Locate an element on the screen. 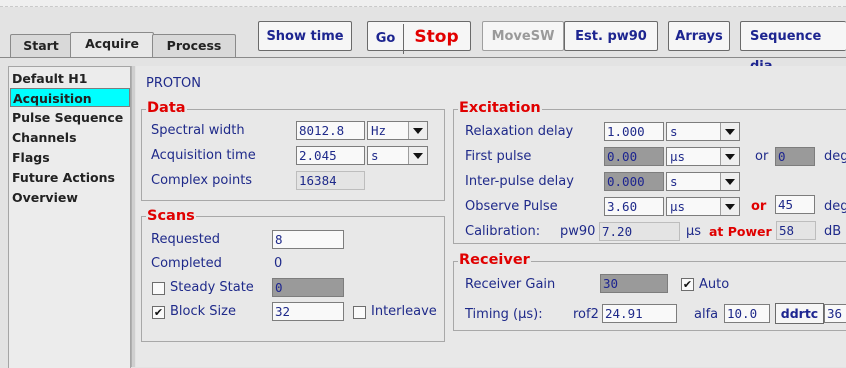  inter-pulse-delay-input: 0.000 is located at coordinates (634, 181).